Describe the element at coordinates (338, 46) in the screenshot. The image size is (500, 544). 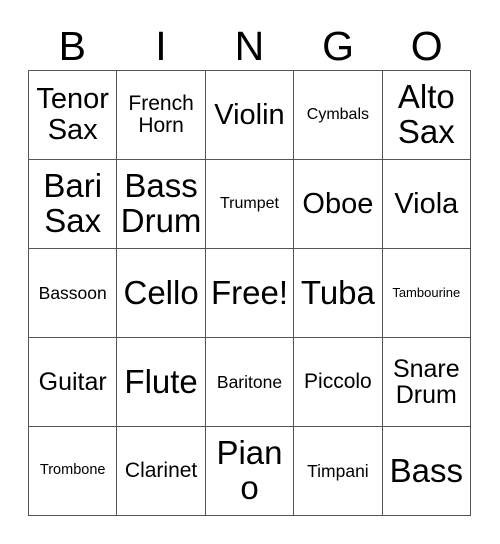
I see `bingo-header-letter-g: G` at that location.